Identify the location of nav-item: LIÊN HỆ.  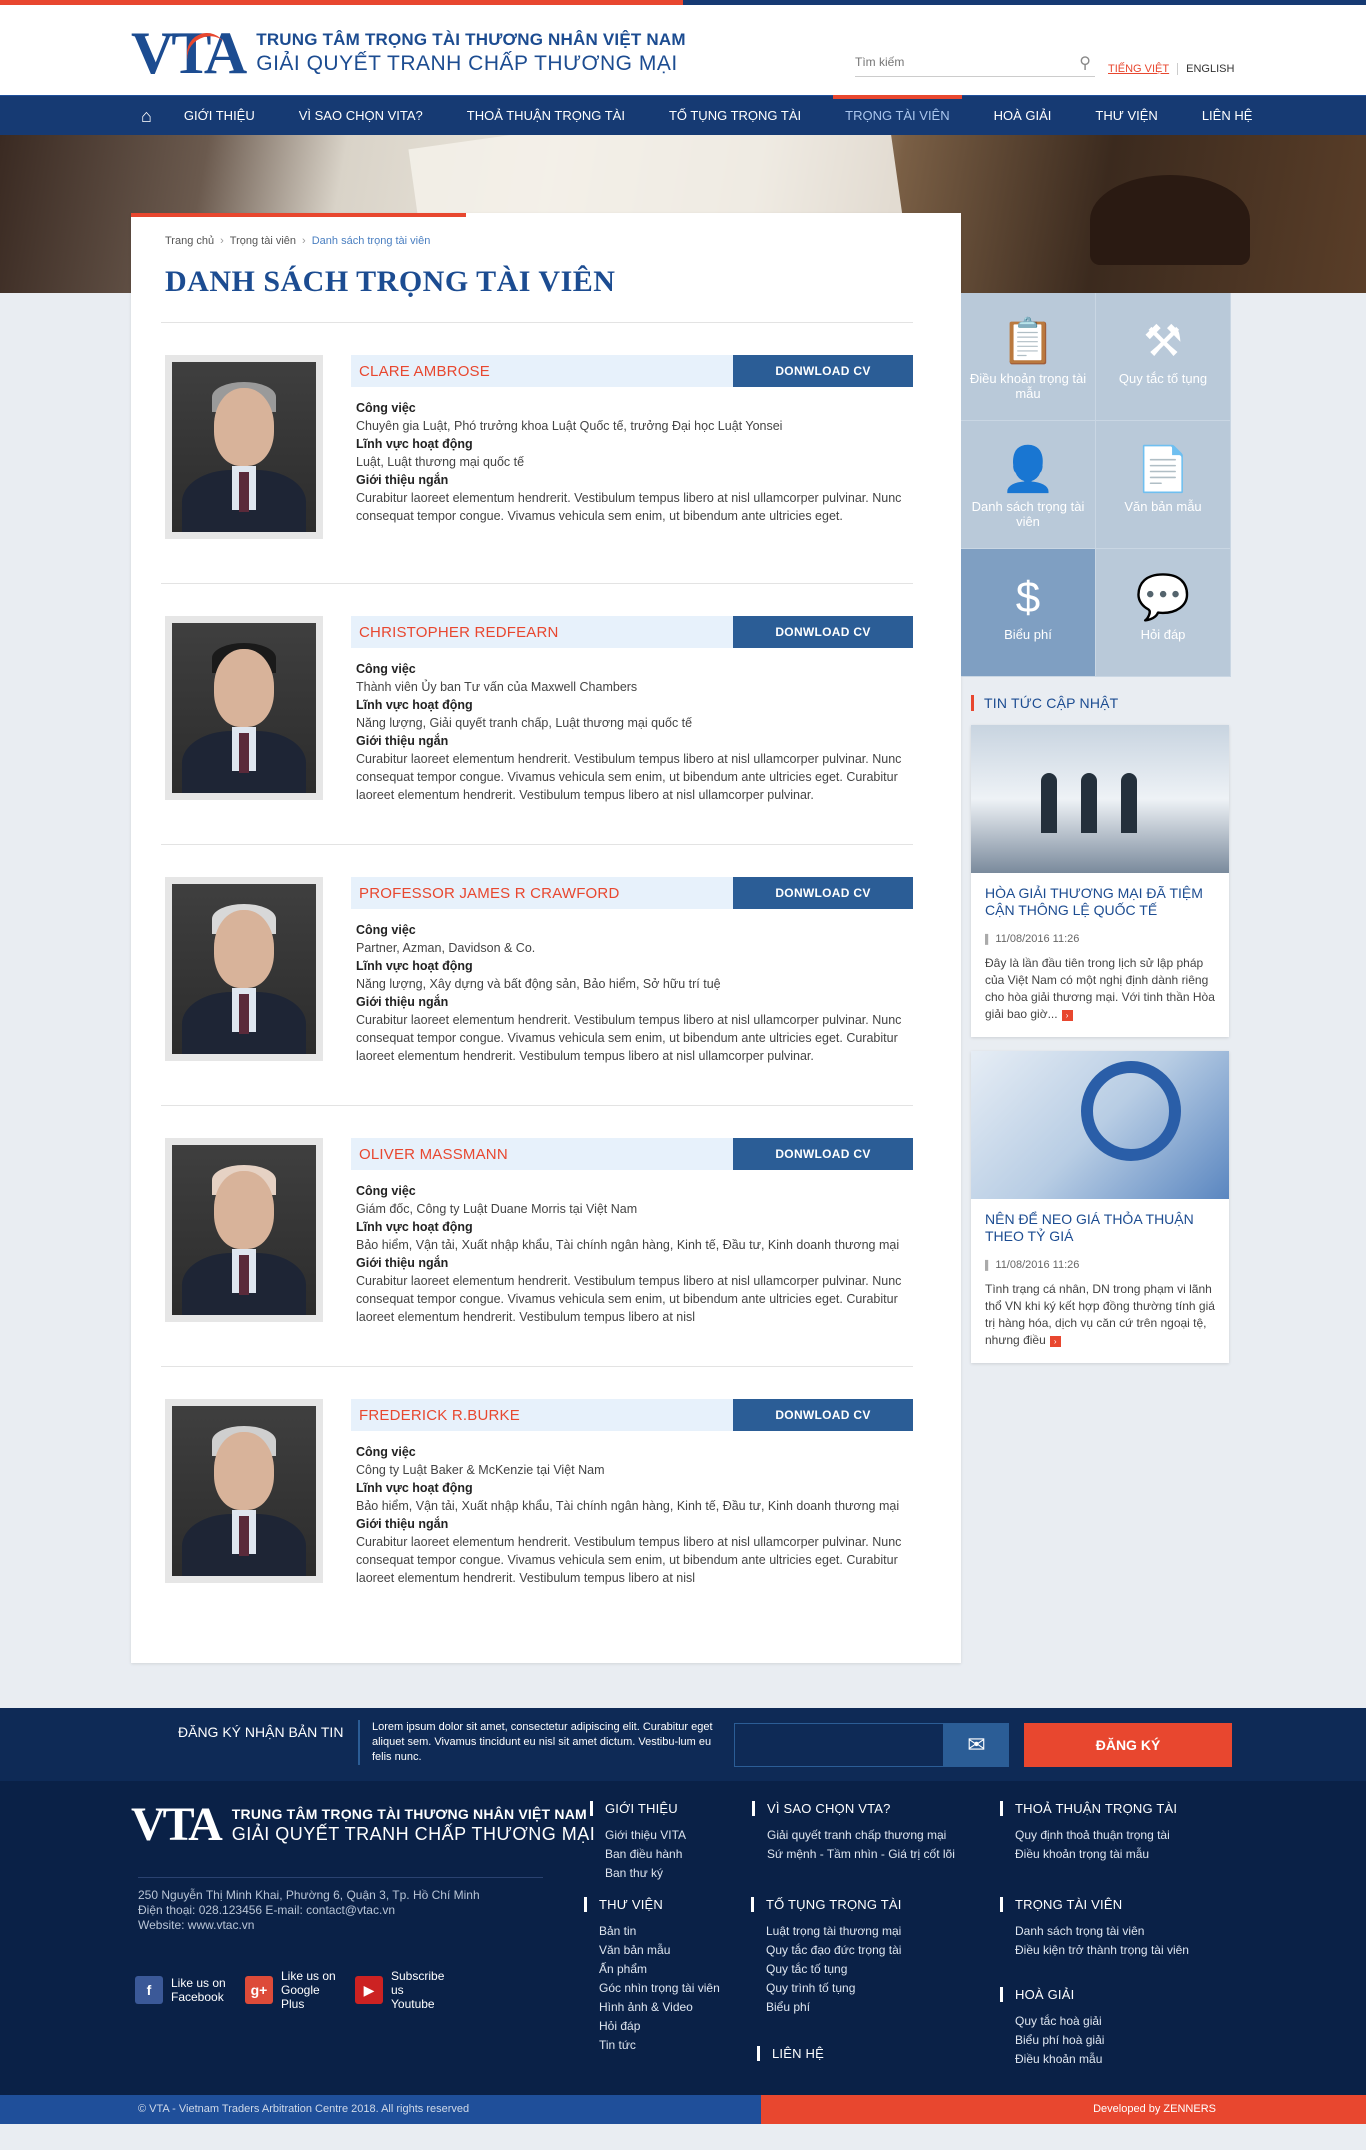
(1227, 116).